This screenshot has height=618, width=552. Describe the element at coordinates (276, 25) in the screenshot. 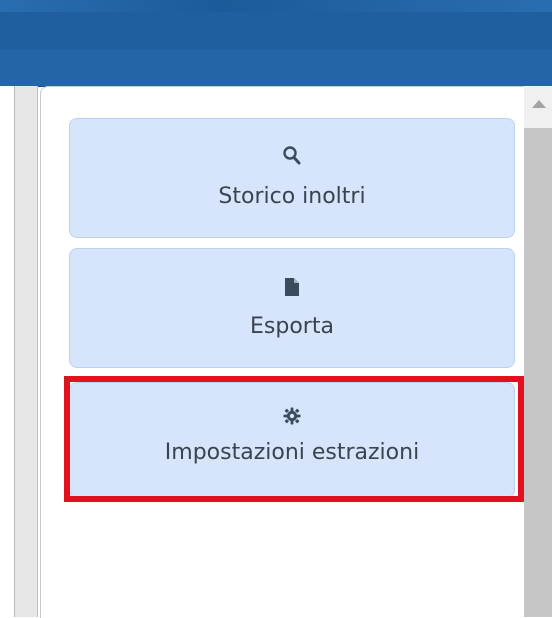

I see `window-top-strip` at that location.